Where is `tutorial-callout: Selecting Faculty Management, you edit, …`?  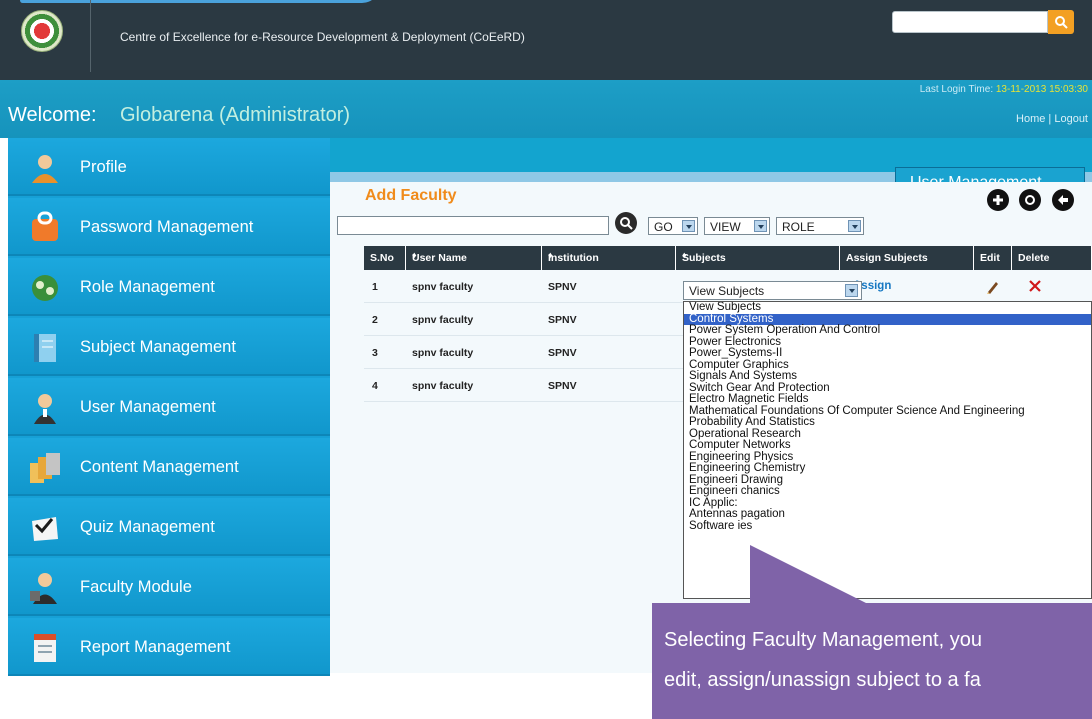
tutorial-callout: Selecting Faculty Management, you edit, … is located at coordinates (872, 661).